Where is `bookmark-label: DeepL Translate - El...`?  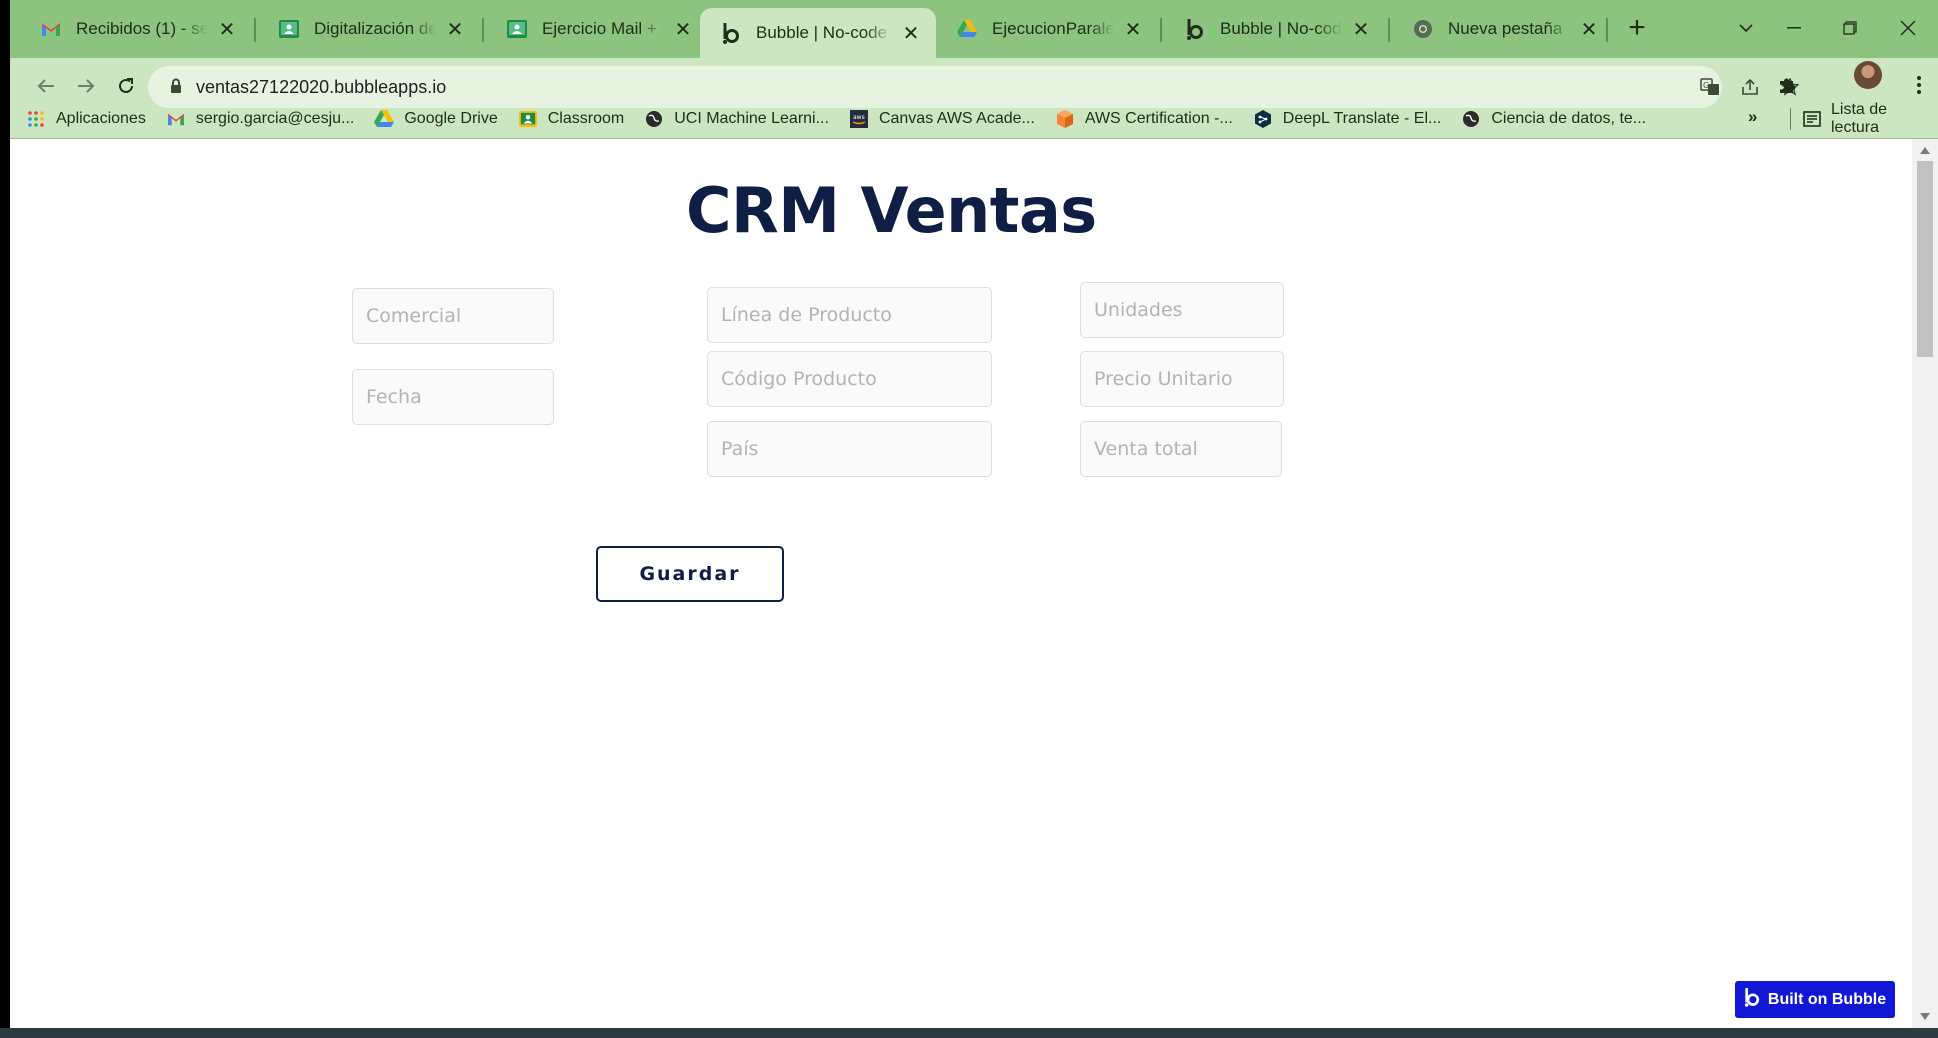 bookmark-label: DeepL Translate - El... is located at coordinates (1362, 118).